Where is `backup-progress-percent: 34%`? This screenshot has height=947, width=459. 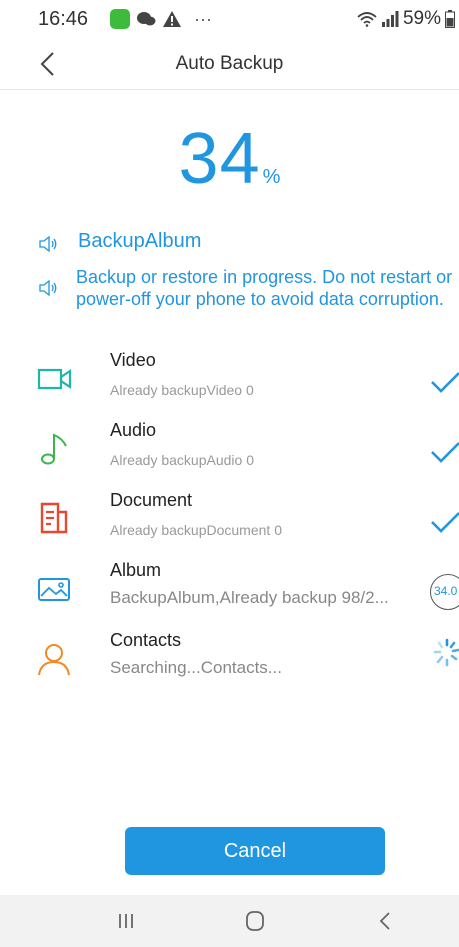 backup-progress-percent: 34% is located at coordinates (229, 159).